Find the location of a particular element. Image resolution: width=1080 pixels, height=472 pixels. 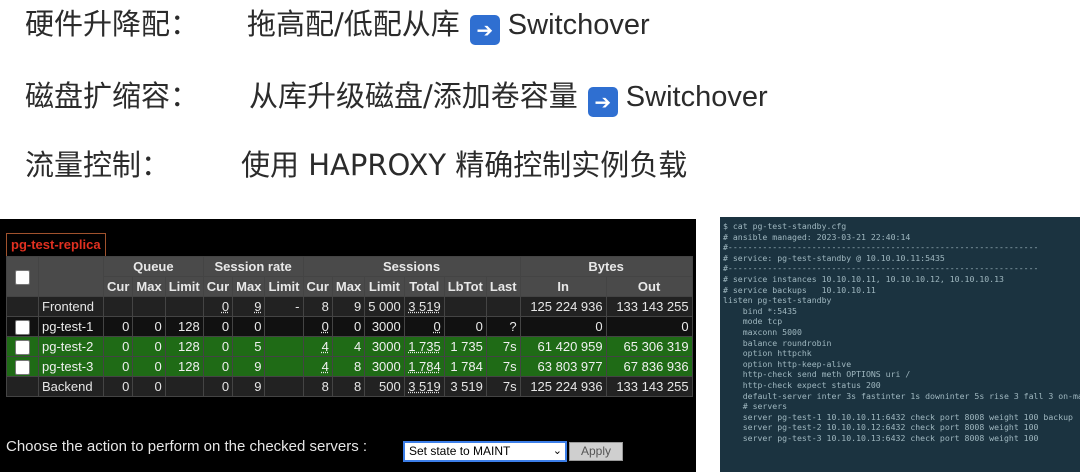

config-line: option httpchk is located at coordinates (767, 353).